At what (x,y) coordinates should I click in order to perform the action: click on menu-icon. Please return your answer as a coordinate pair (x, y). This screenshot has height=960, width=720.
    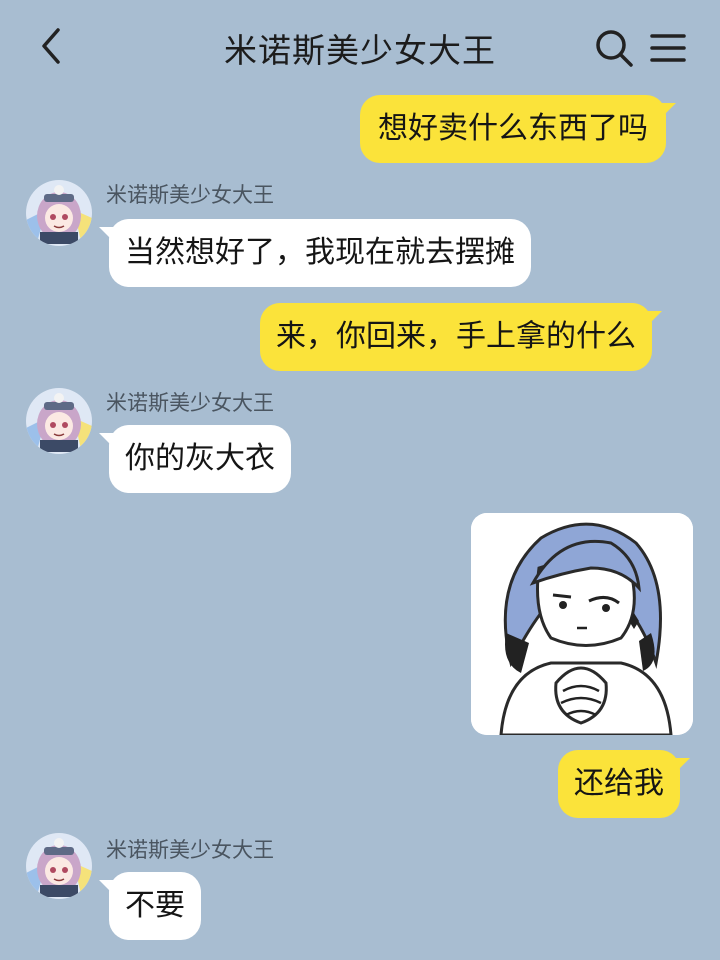
    Looking at the image, I should click on (668, 48).